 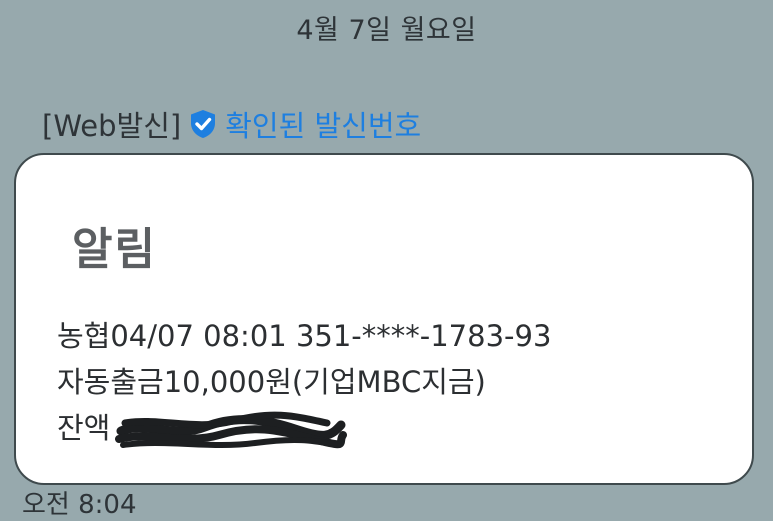 I want to click on balance-label: 잔액, so click(x=84, y=428).